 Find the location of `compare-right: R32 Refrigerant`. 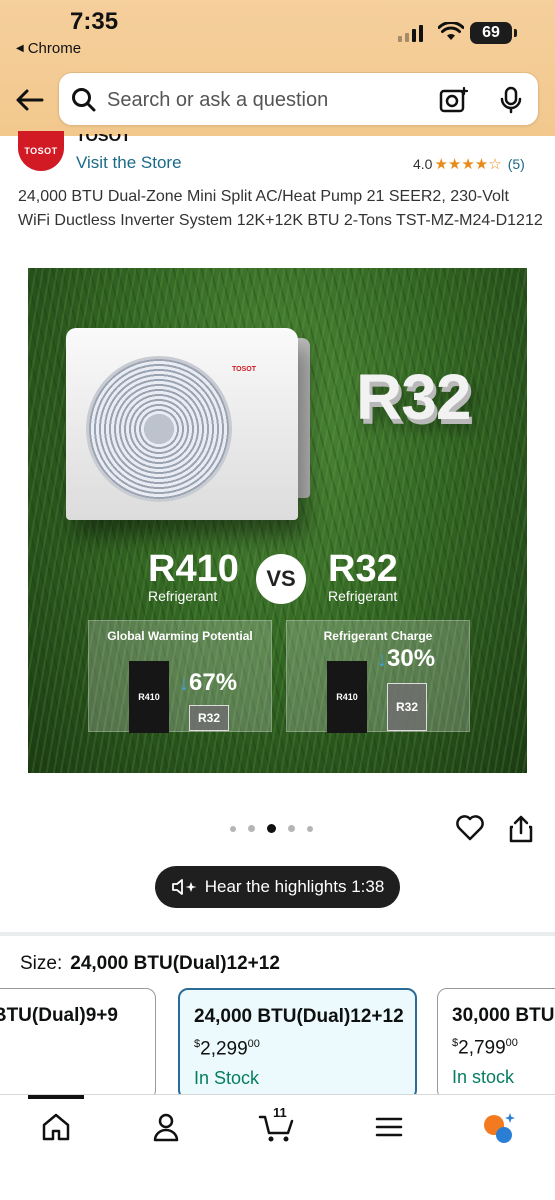

compare-right: R32 Refrigerant is located at coordinates (363, 577).